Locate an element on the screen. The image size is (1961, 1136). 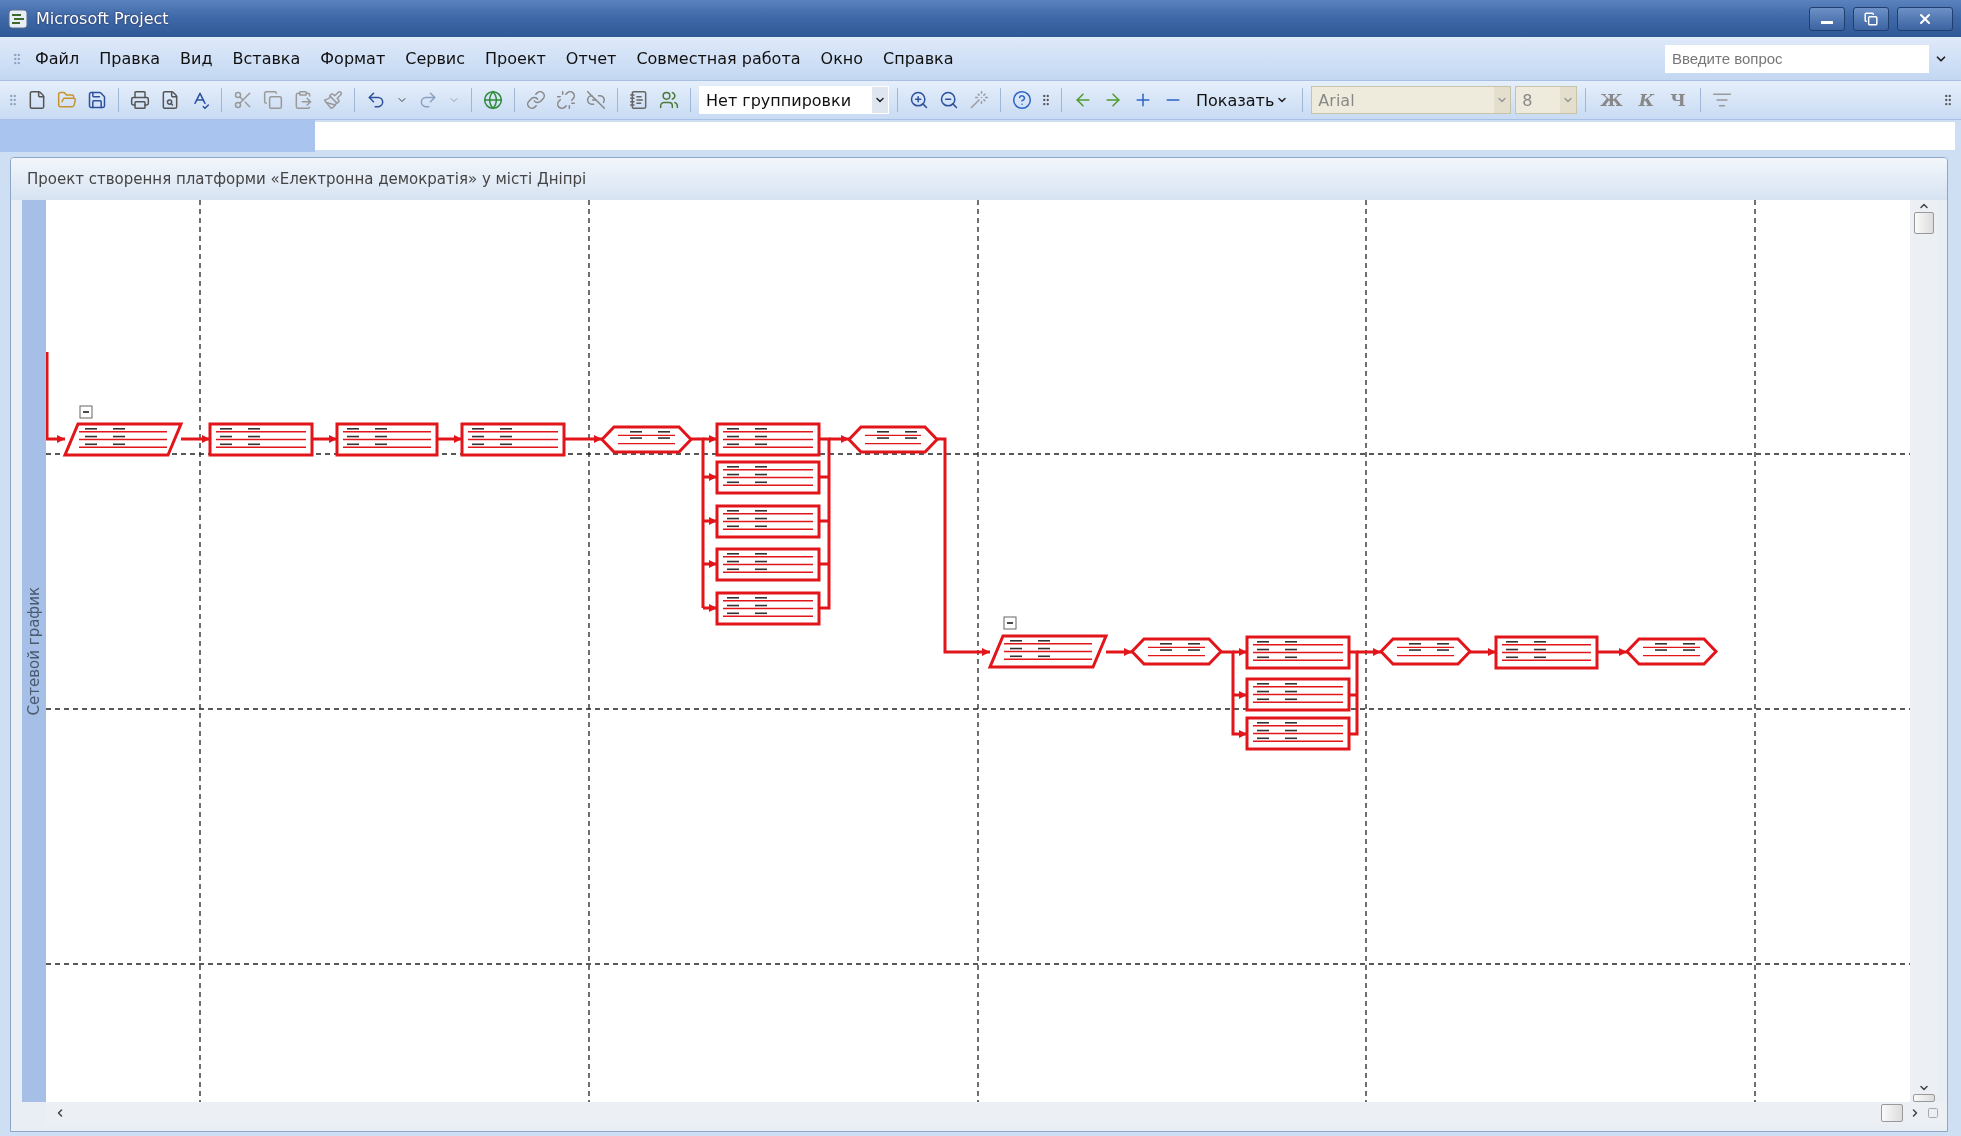
link-icon is located at coordinates (536, 100).